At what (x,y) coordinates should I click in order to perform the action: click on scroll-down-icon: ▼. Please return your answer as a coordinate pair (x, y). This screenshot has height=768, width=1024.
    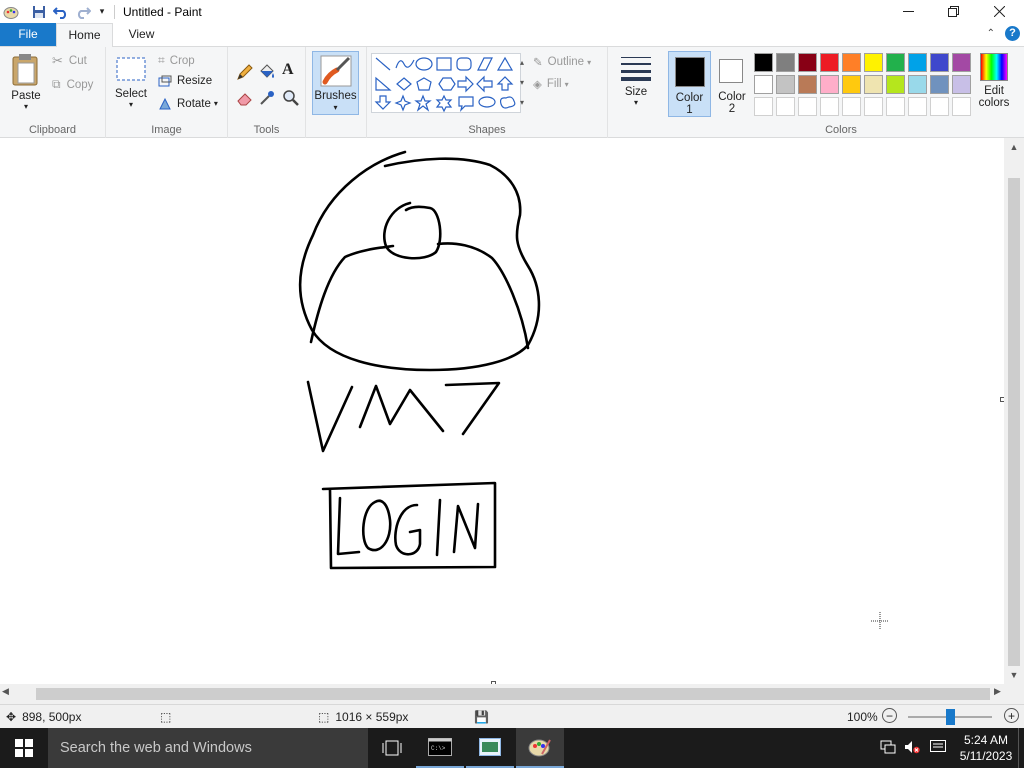
    Looking at the image, I should click on (1014, 675).